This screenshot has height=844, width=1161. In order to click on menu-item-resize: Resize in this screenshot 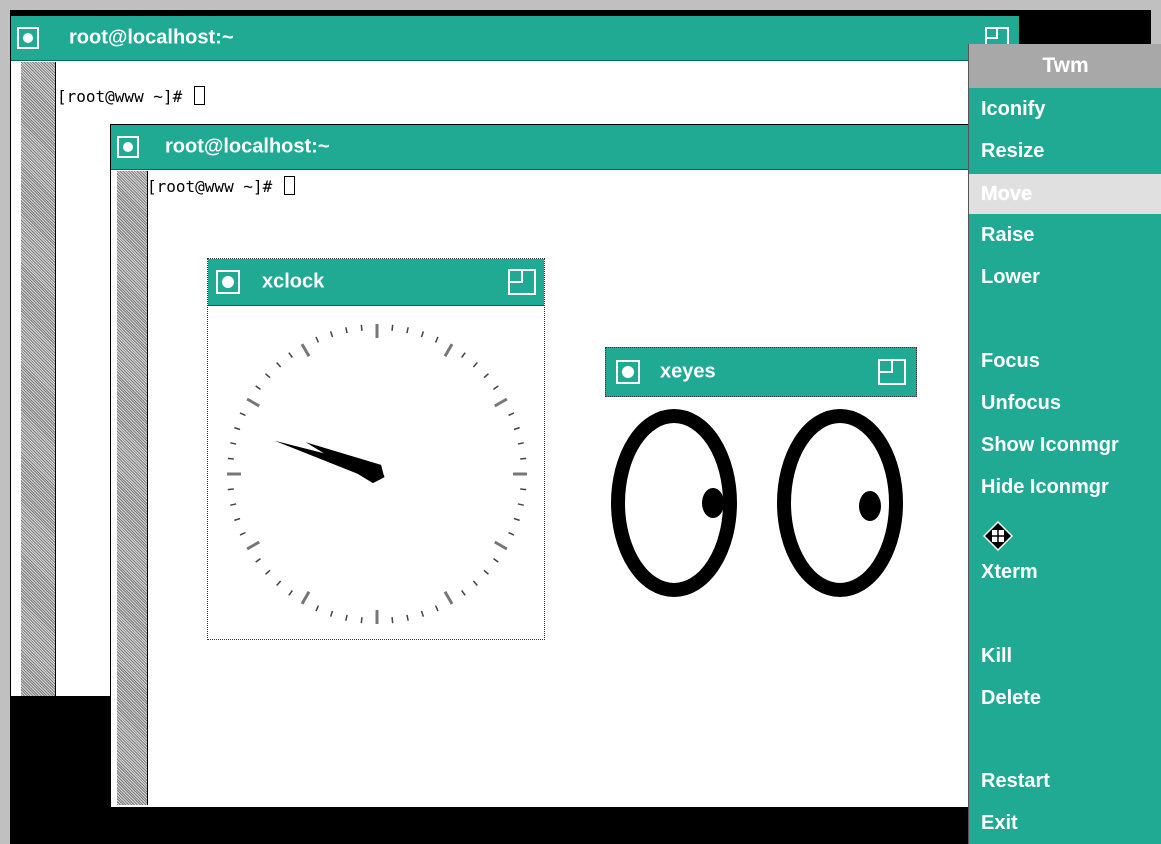, I will do `click(1065, 151)`.